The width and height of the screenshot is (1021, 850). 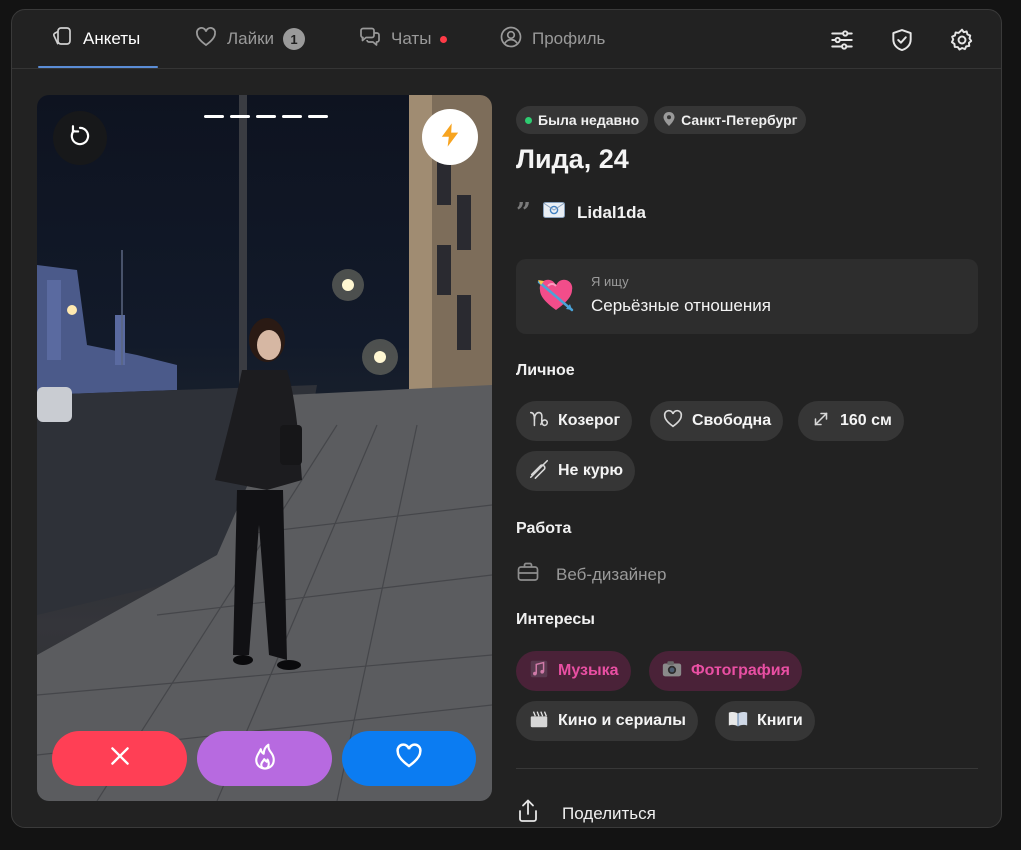 I want to click on interest-pill-photo: Фотография, so click(x=725, y=671).